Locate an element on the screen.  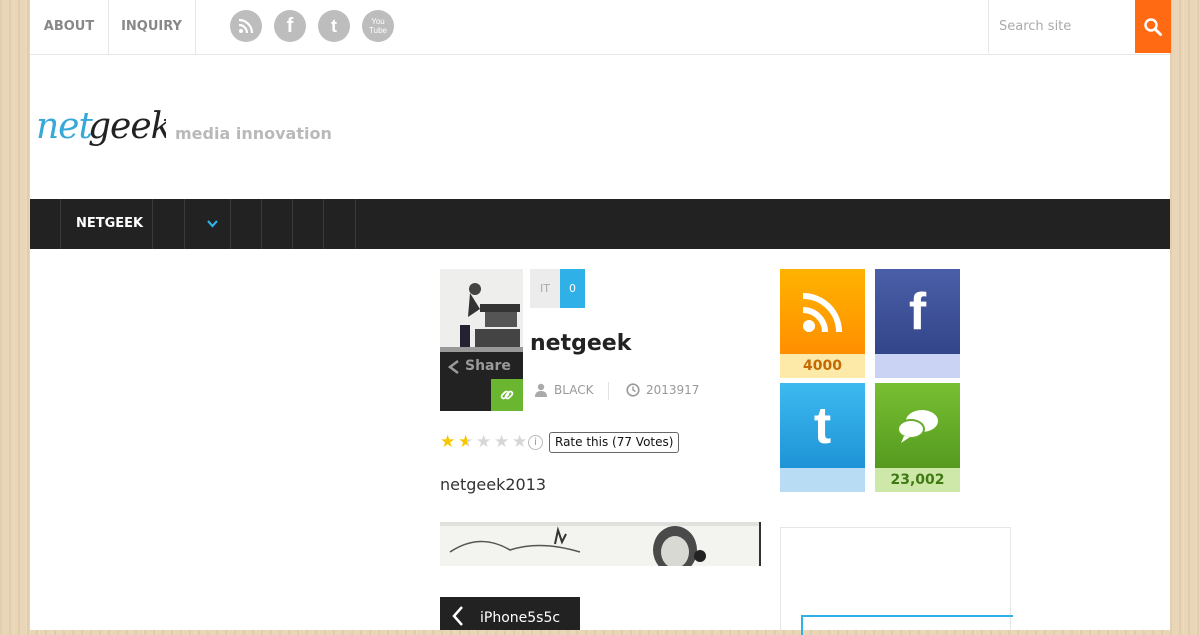
svg-text: net is located at coordinates (64, 126).